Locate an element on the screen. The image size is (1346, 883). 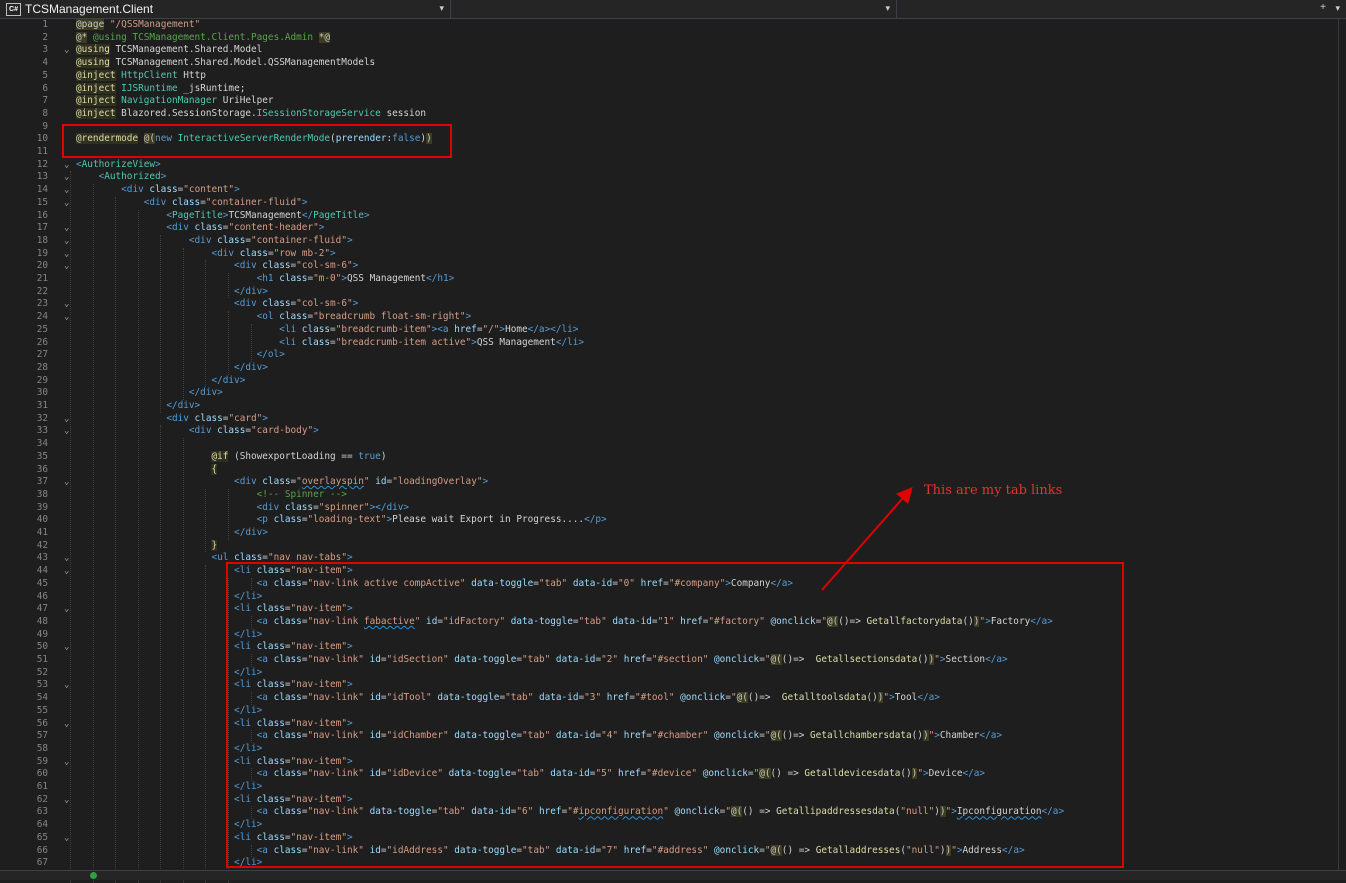
no-issues-icon is located at coordinates (93, 875).